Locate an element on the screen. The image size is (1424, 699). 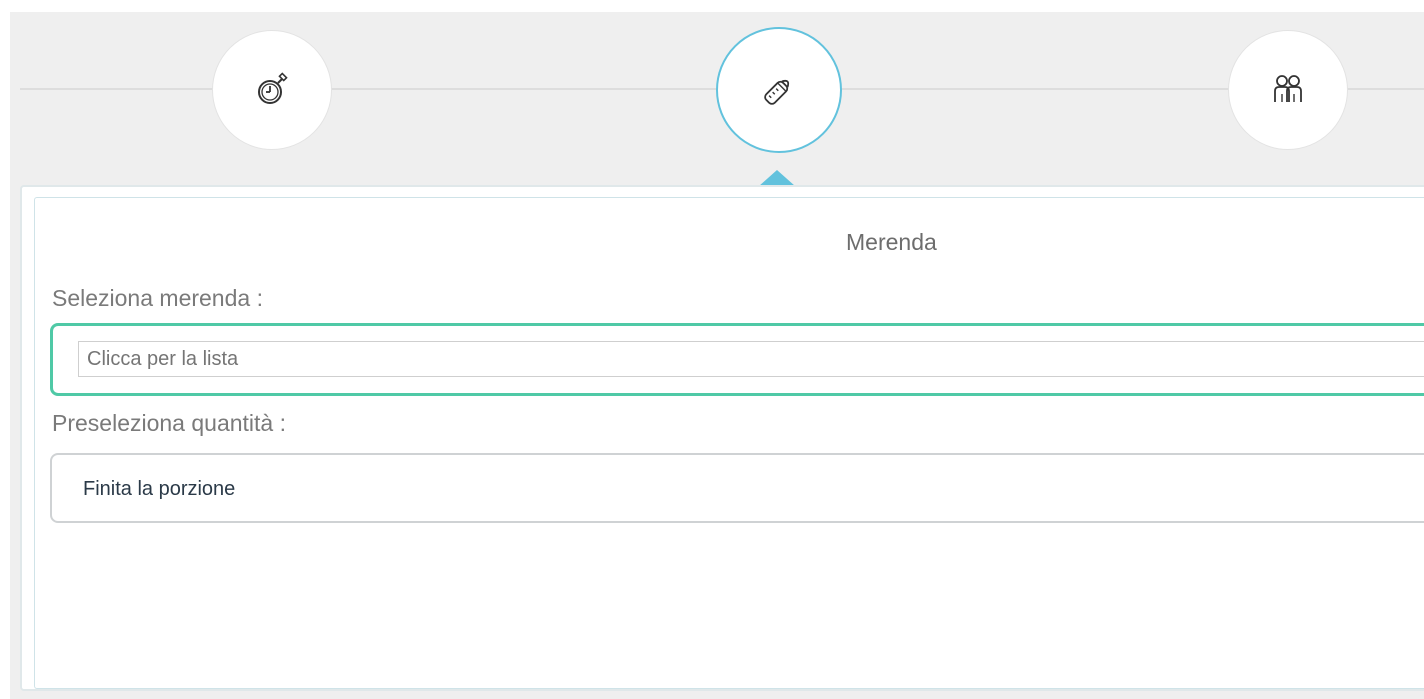
step-stopwatch-button is located at coordinates (272, 90).